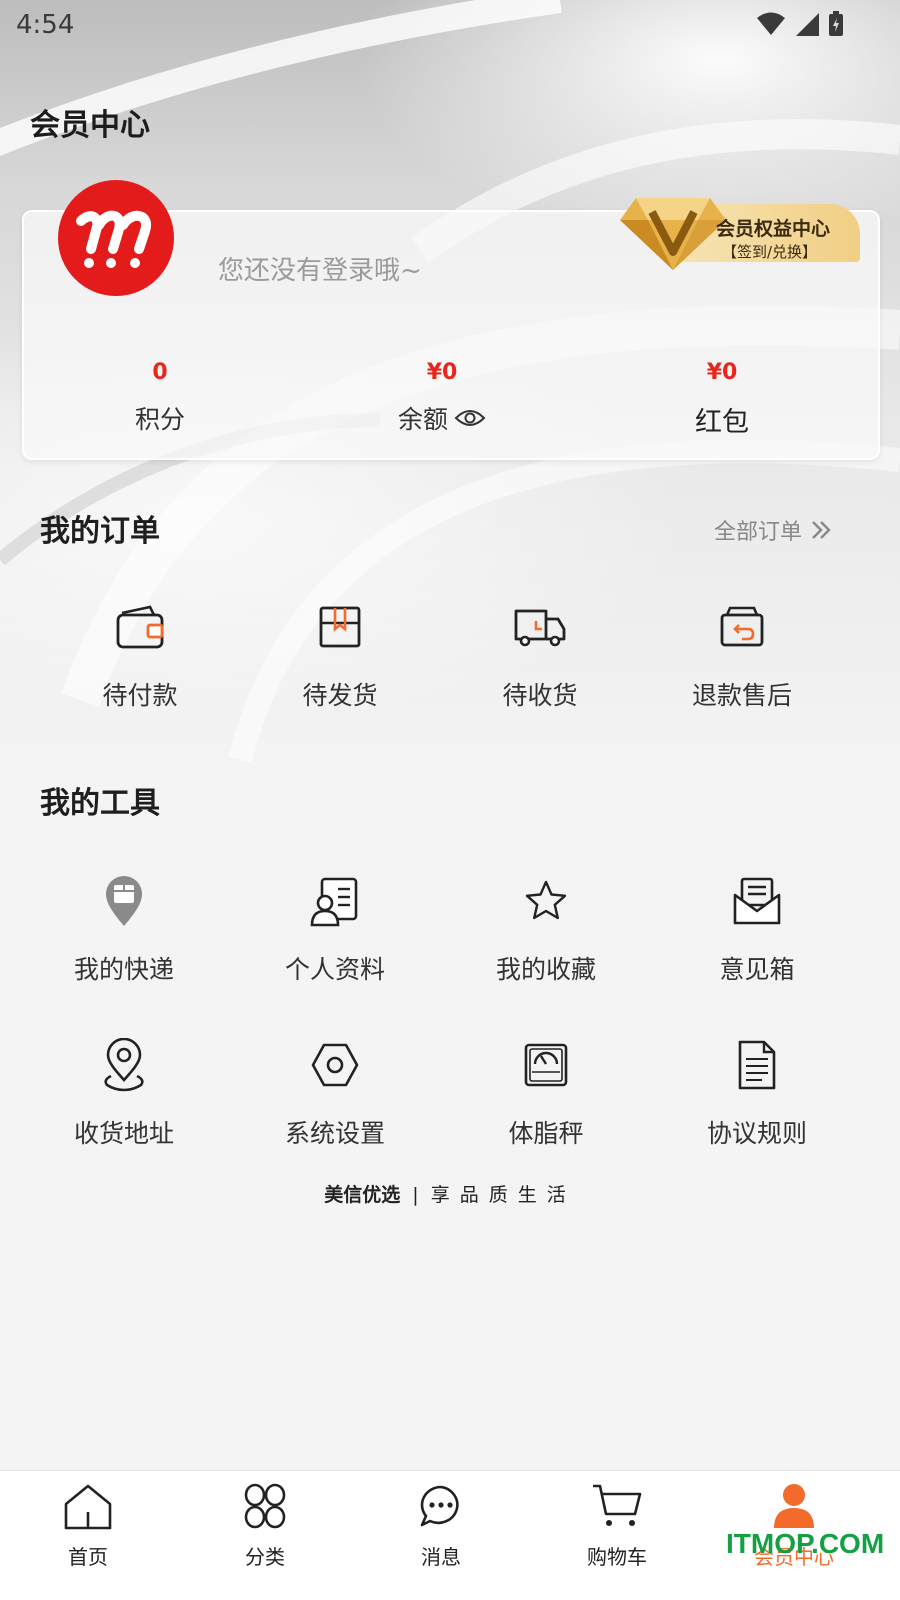 The height and width of the screenshot is (1600, 900). I want to click on all-orders-label: 全部订单, so click(758, 532).